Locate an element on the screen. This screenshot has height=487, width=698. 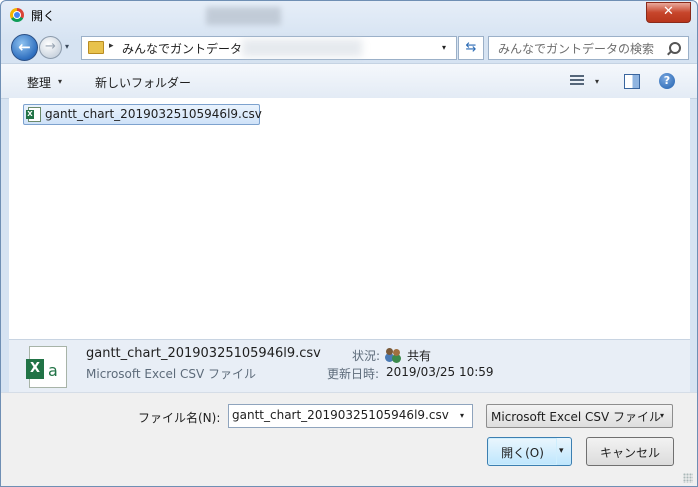
details-status-label: 状況: is located at coordinates (366, 356).